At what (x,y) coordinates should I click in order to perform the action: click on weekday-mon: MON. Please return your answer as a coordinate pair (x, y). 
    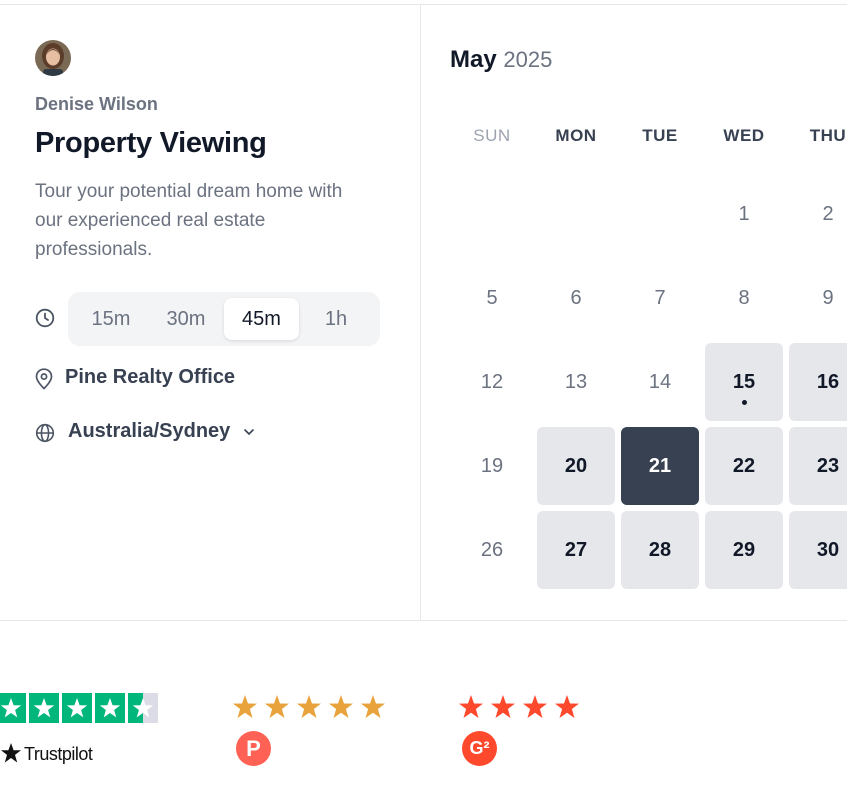
    Looking at the image, I should click on (576, 135).